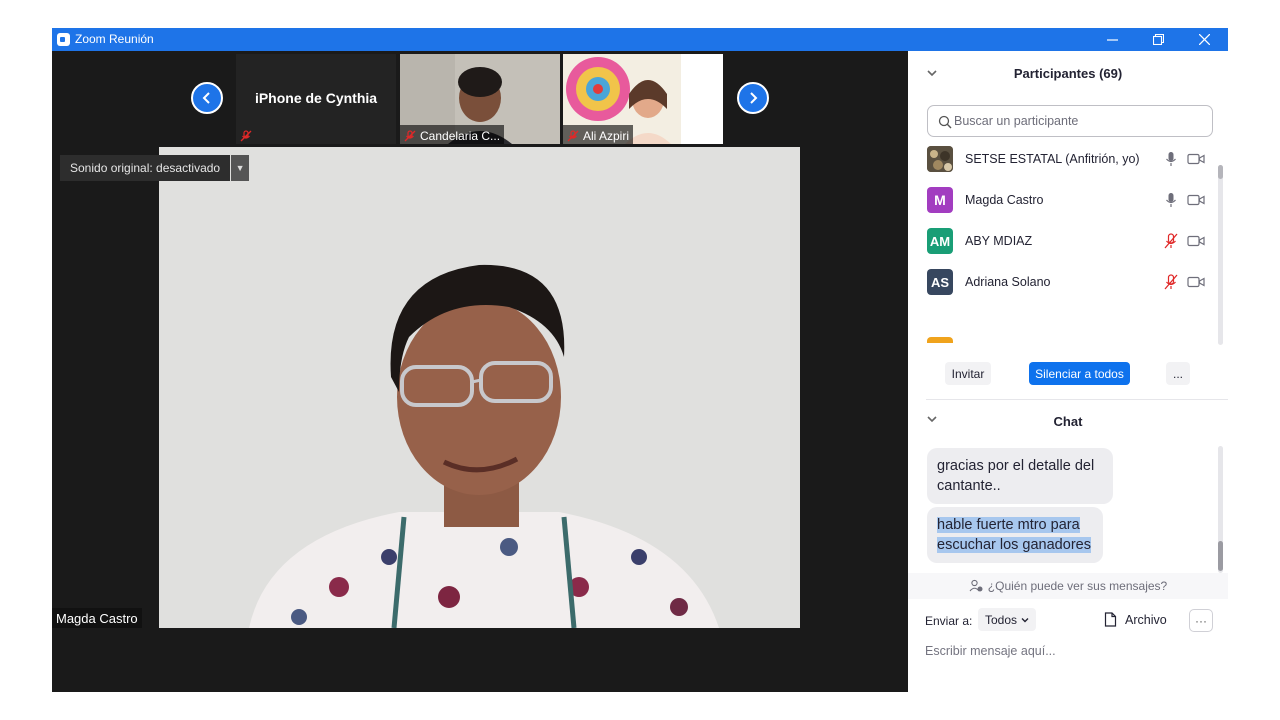 This screenshot has width=1280, height=720. I want to click on search-input, so click(1079, 121).